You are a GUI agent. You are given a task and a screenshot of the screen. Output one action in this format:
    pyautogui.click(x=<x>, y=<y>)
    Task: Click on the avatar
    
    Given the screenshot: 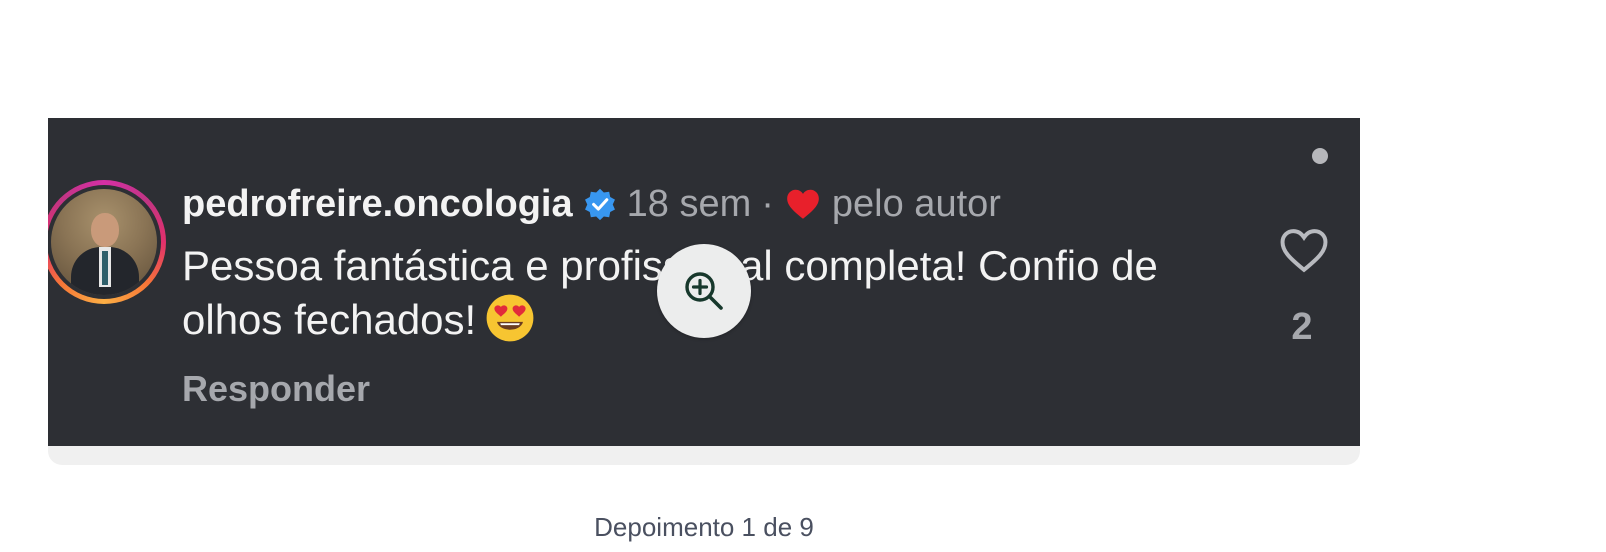 What is the action you would take?
    pyautogui.click(x=104, y=242)
    